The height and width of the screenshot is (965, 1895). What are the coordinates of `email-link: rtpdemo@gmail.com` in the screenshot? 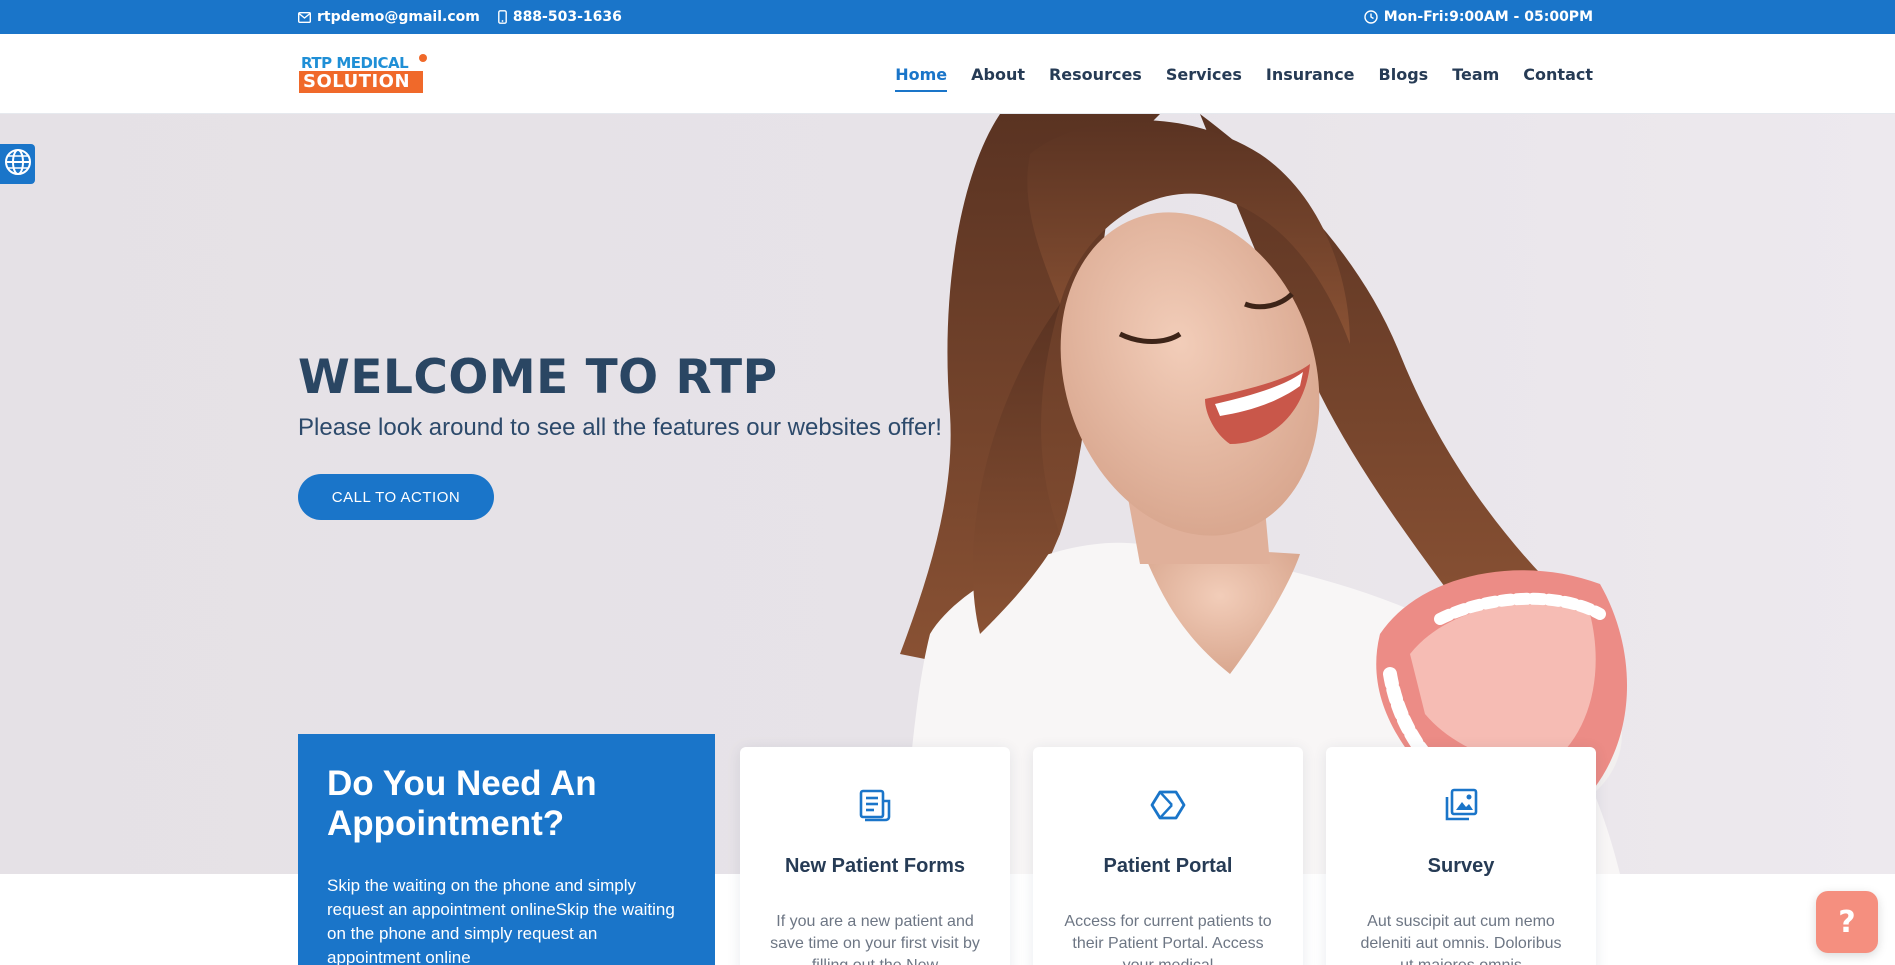 It's located at (389, 17).